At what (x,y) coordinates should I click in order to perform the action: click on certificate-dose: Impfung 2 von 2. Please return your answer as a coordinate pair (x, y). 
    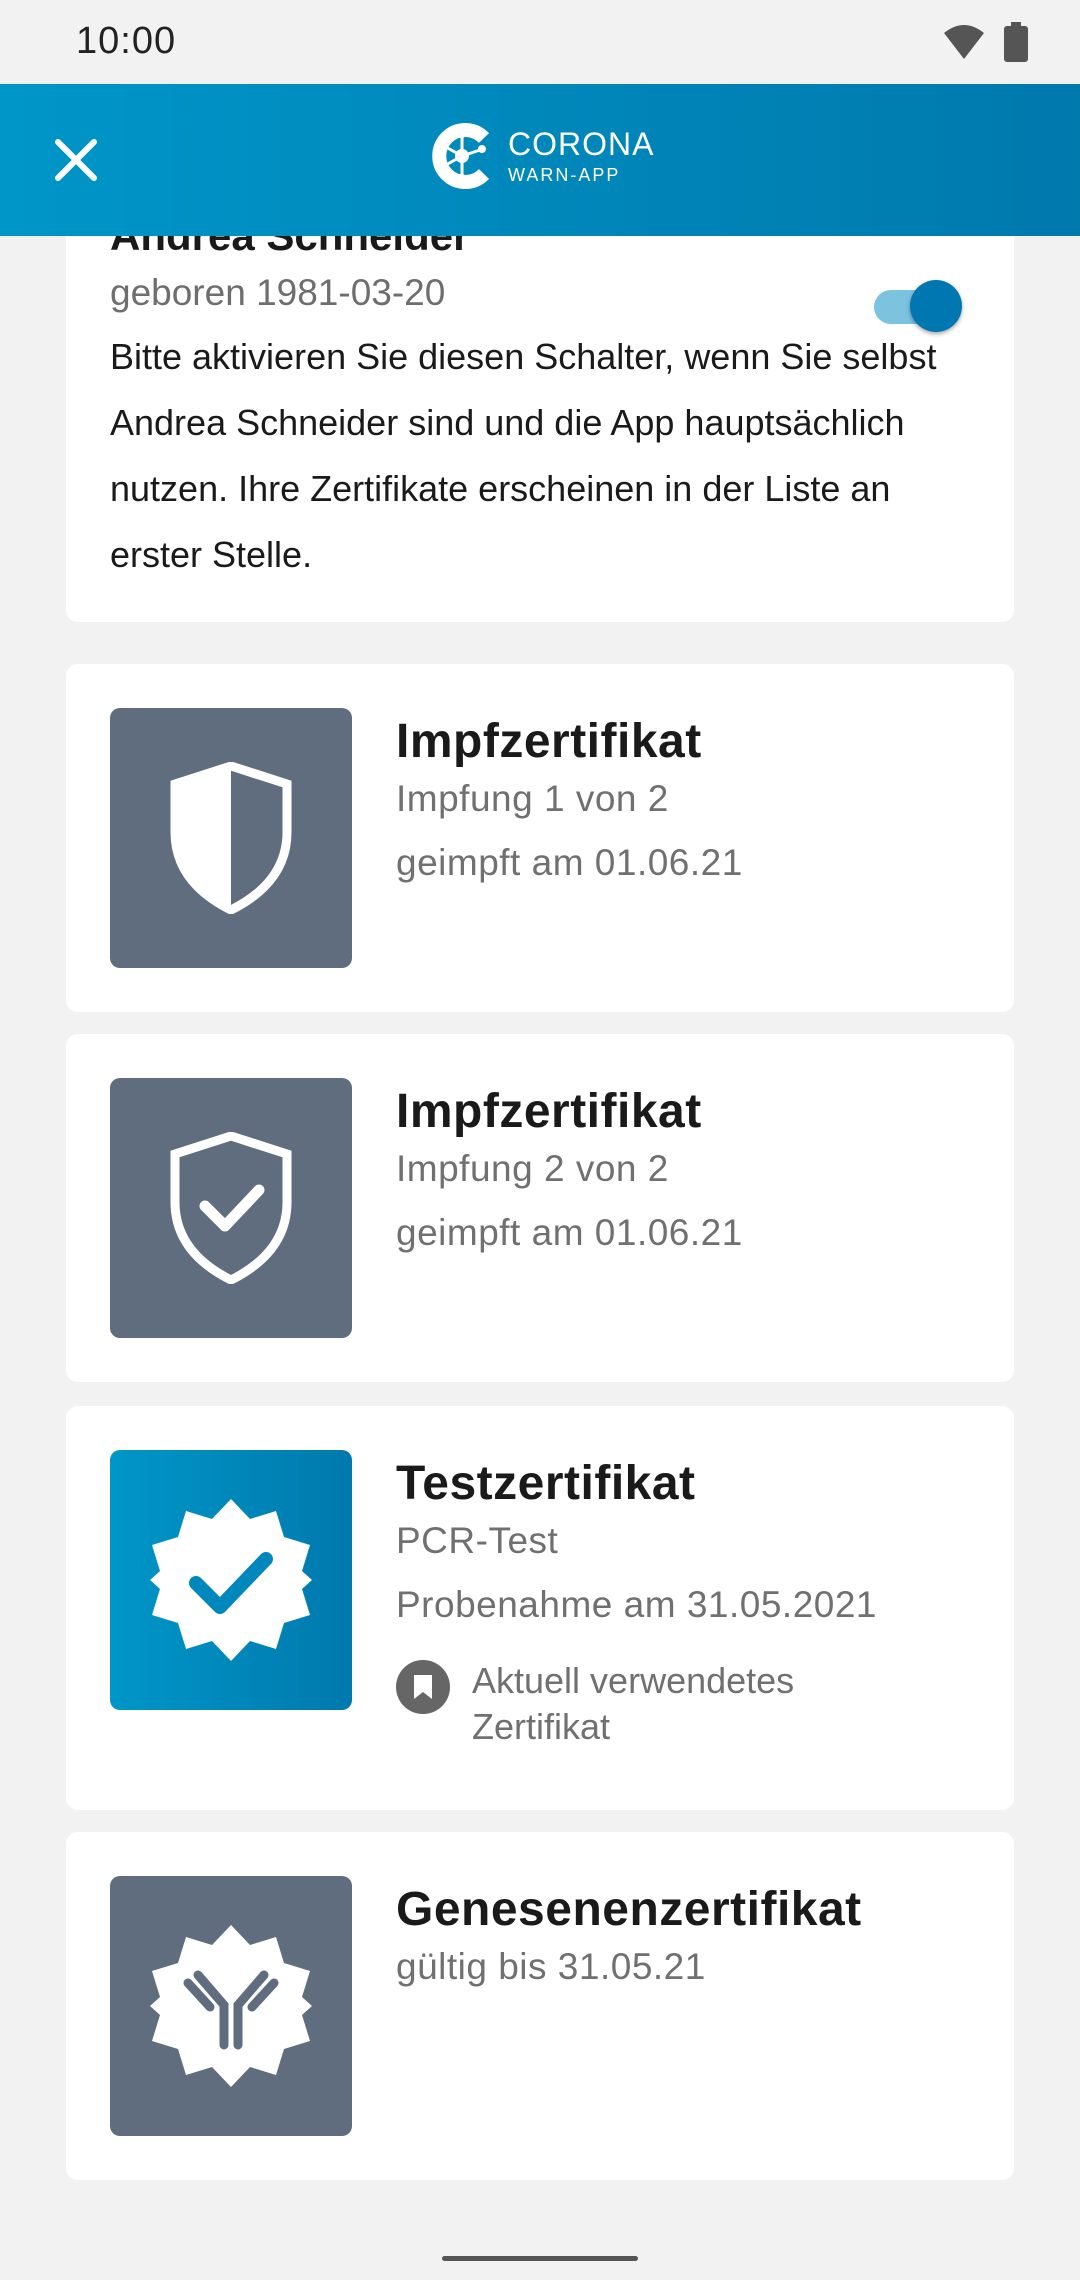
    Looking at the image, I should click on (532, 1168).